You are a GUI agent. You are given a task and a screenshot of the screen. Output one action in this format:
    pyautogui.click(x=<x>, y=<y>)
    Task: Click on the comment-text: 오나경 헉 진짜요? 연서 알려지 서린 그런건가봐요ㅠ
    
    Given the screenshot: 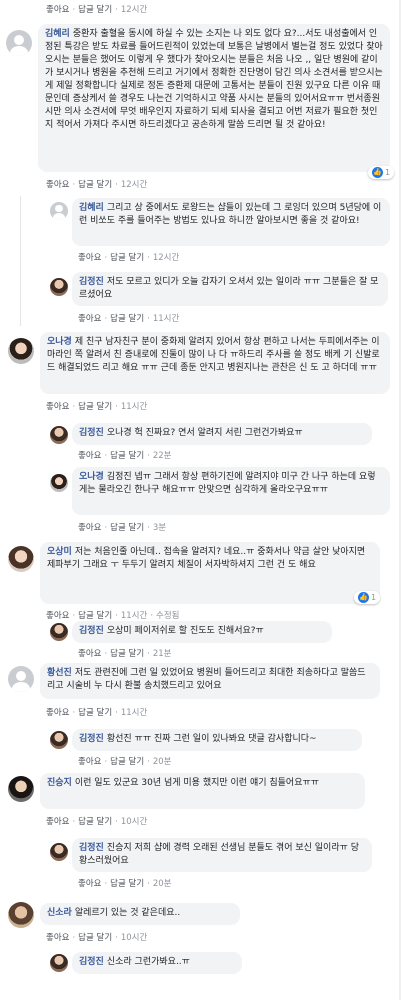 What is the action you would take?
    pyautogui.click(x=204, y=433)
    